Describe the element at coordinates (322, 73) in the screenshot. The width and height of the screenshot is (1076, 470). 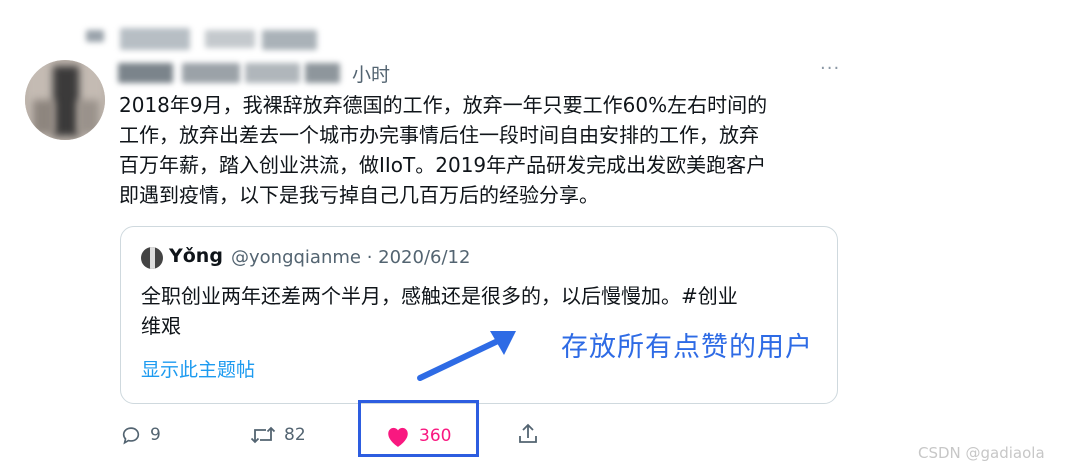
I see `blurred-time-number` at that location.